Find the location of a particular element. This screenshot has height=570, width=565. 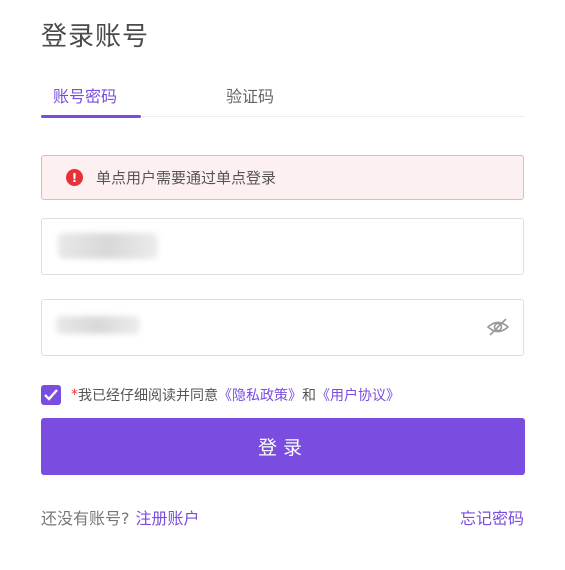

agreement-row: * 我已经仔细阅读并同意 《隐私政策》 和 《用户协议》 is located at coordinates (220, 395).